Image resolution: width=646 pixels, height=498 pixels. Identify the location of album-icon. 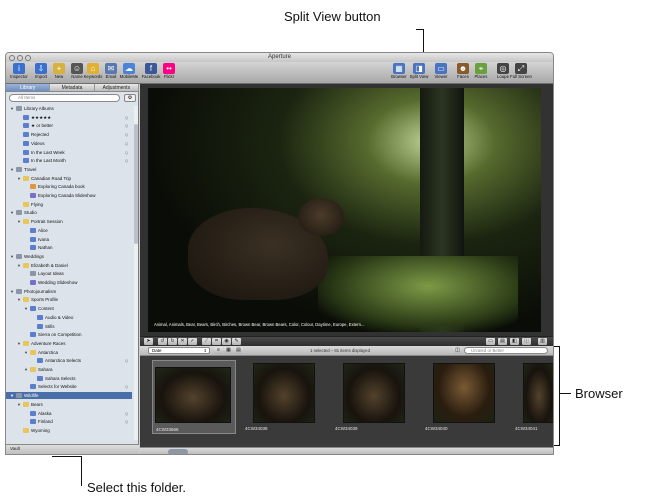
(26, 161).